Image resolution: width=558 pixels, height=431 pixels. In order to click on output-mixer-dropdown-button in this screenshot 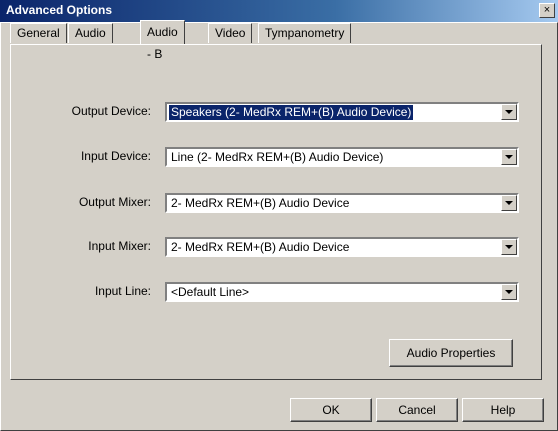, I will do `click(509, 203)`.